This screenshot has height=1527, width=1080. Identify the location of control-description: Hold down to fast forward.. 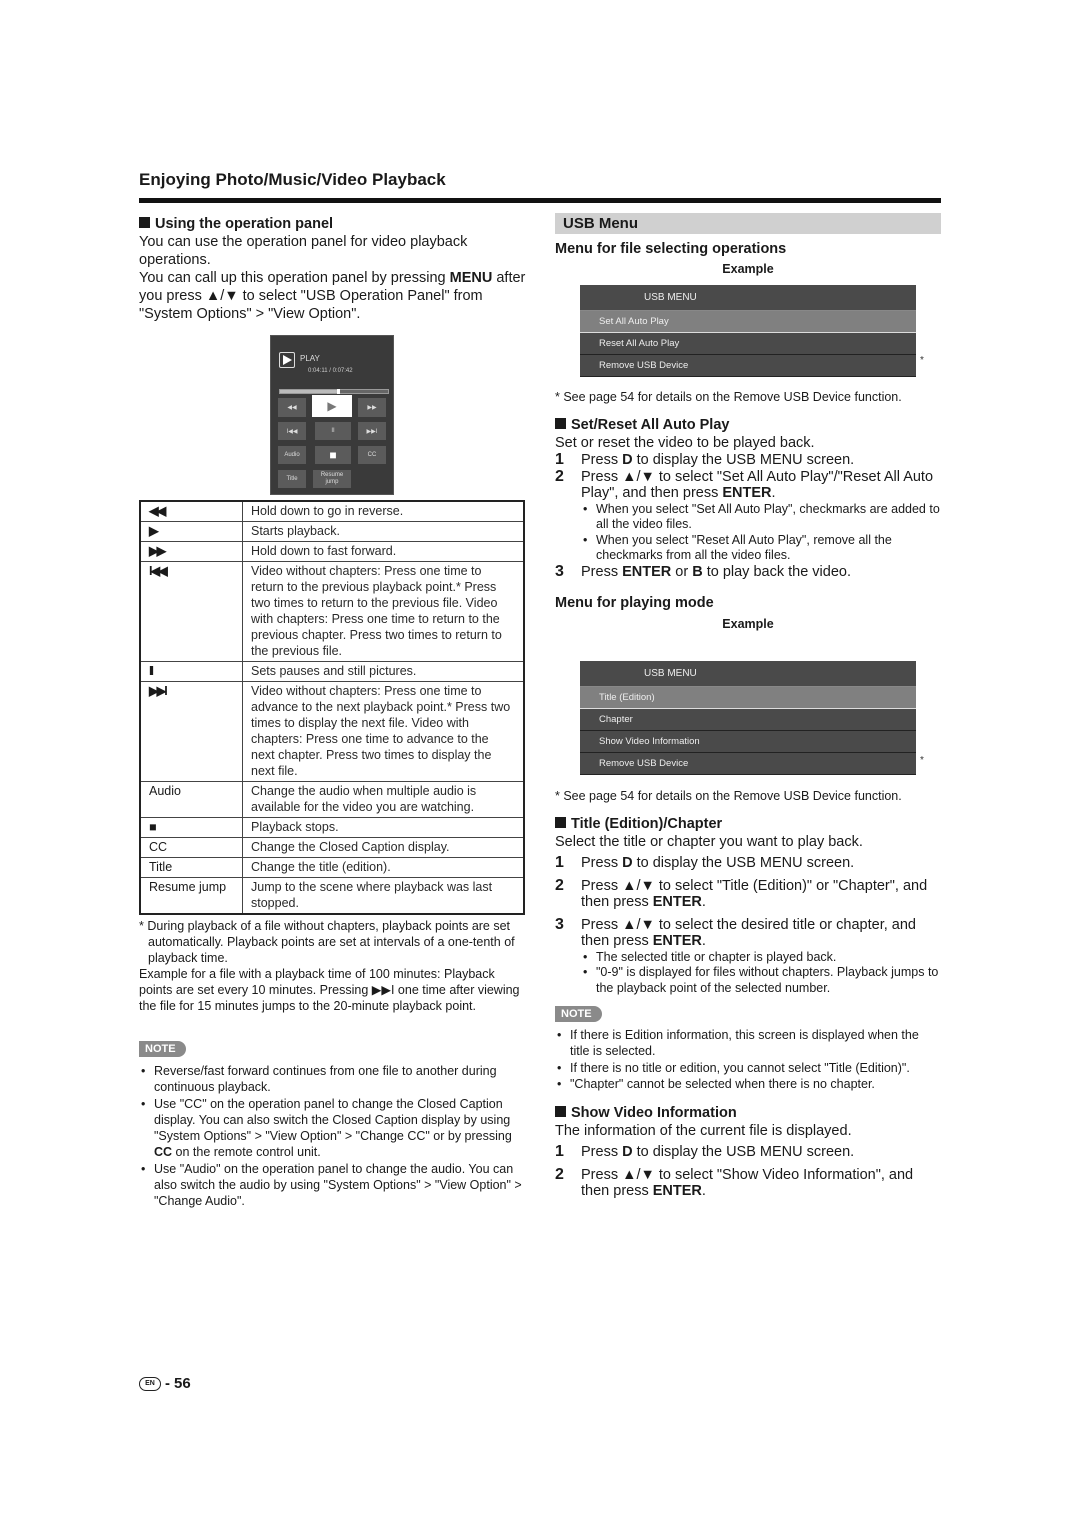
(383, 551).